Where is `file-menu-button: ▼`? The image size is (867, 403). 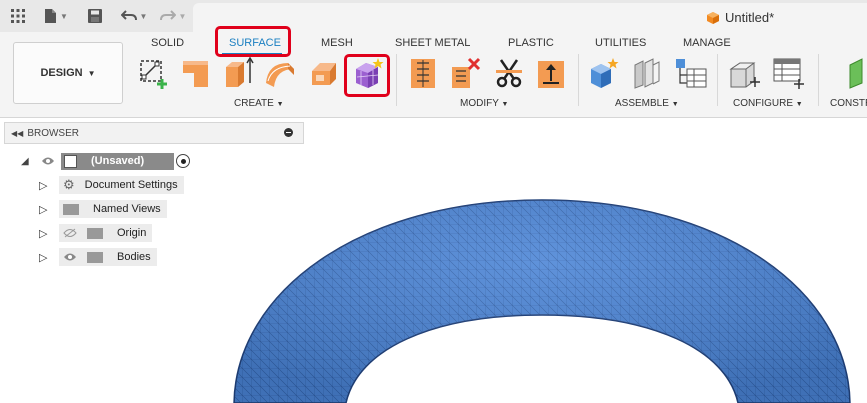
file-menu-button: ▼ is located at coordinates (56, 16).